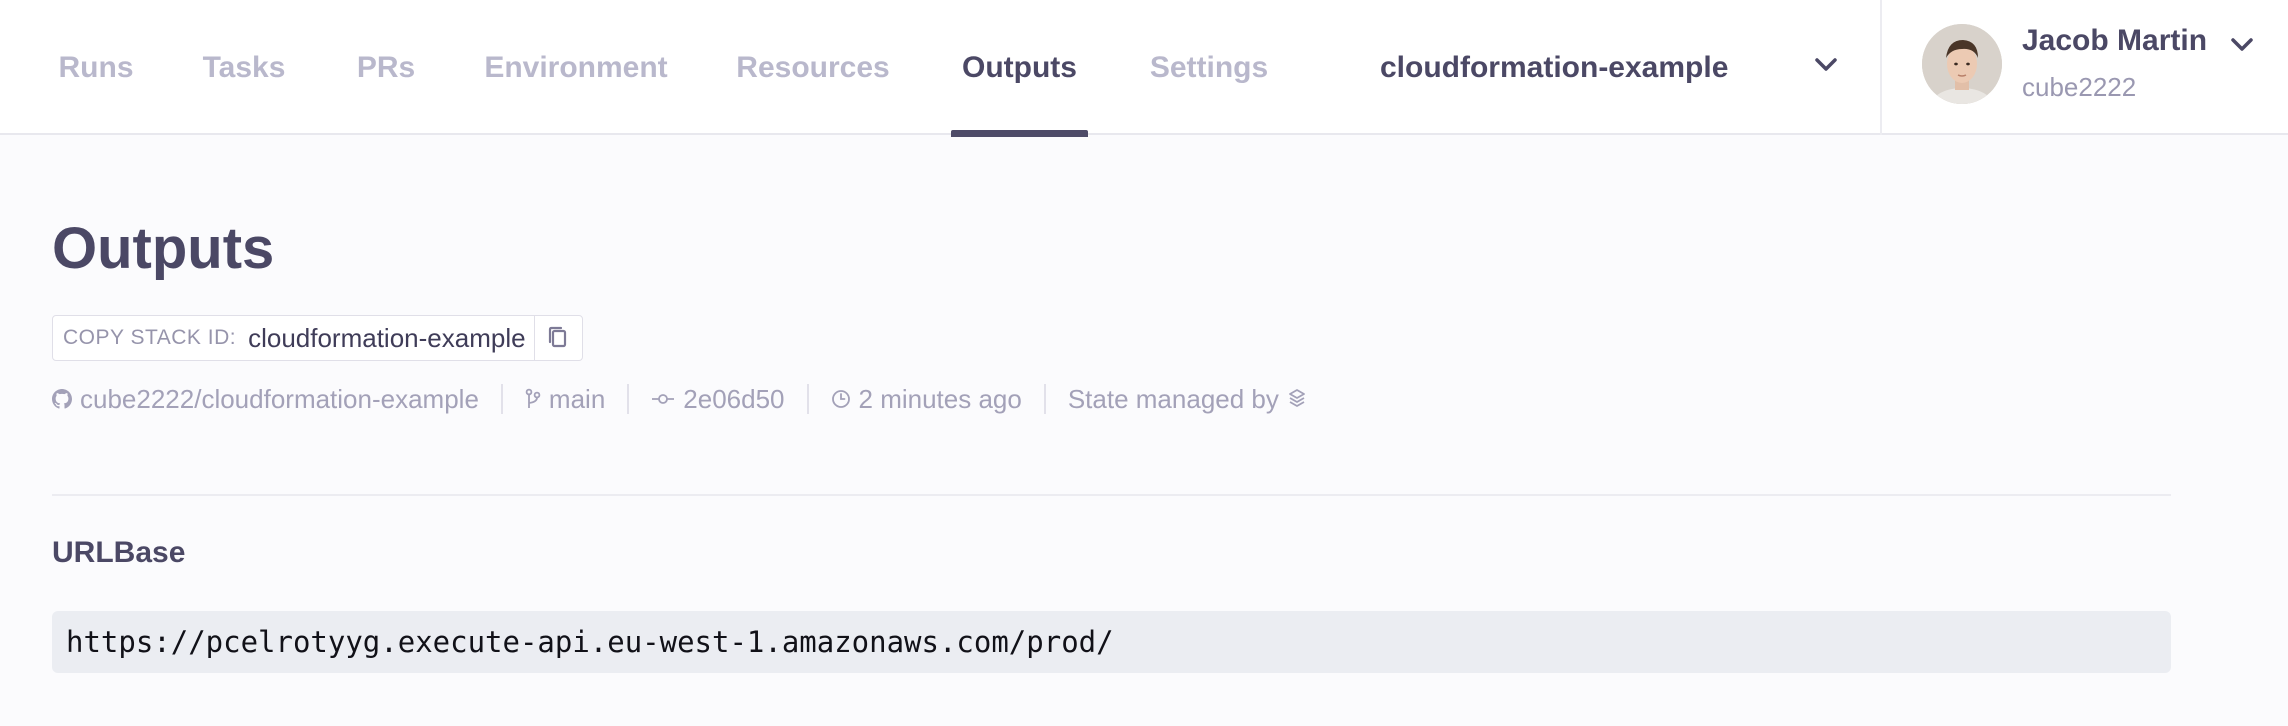 This screenshot has height=726, width=2288. What do you see at coordinates (576, 67) in the screenshot?
I see `tab-environment: Environment` at bounding box center [576, 67].